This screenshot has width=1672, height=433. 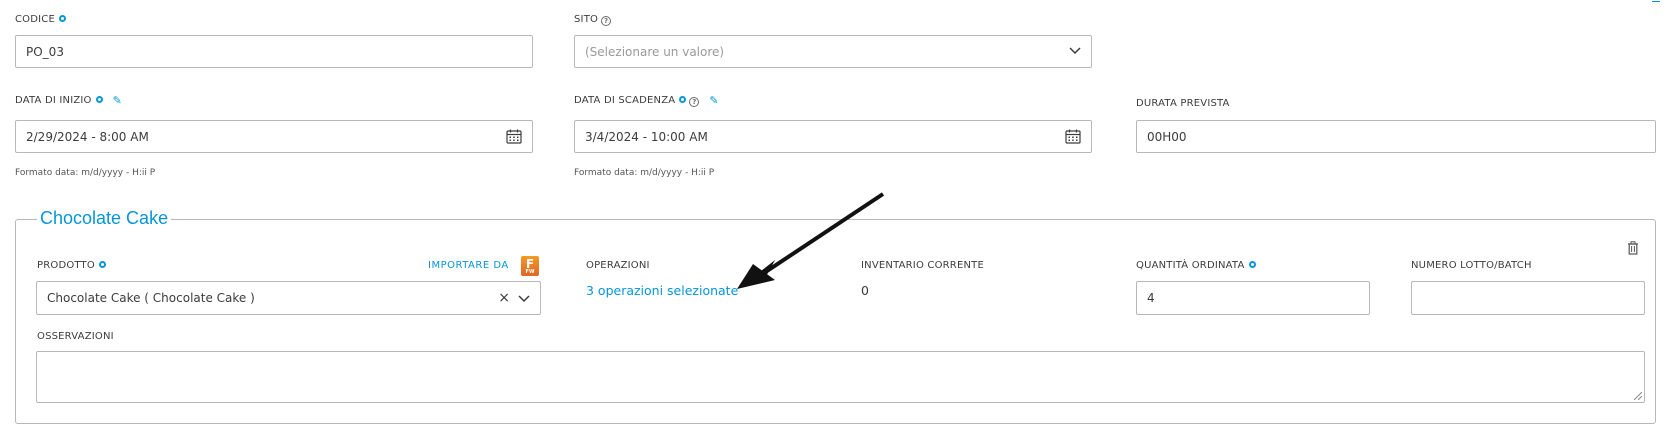 I want to click on codice-value: PO_03, so click(x=45, y=51).